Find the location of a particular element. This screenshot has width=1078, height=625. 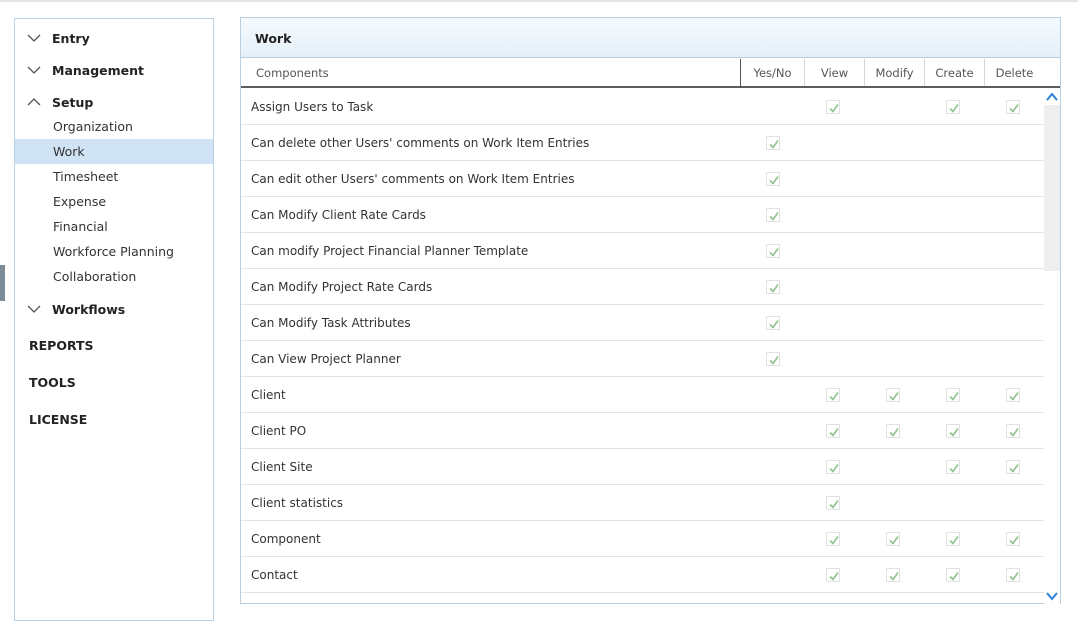

table-row: Can View Project Planner is located at coordinates (642, 359).